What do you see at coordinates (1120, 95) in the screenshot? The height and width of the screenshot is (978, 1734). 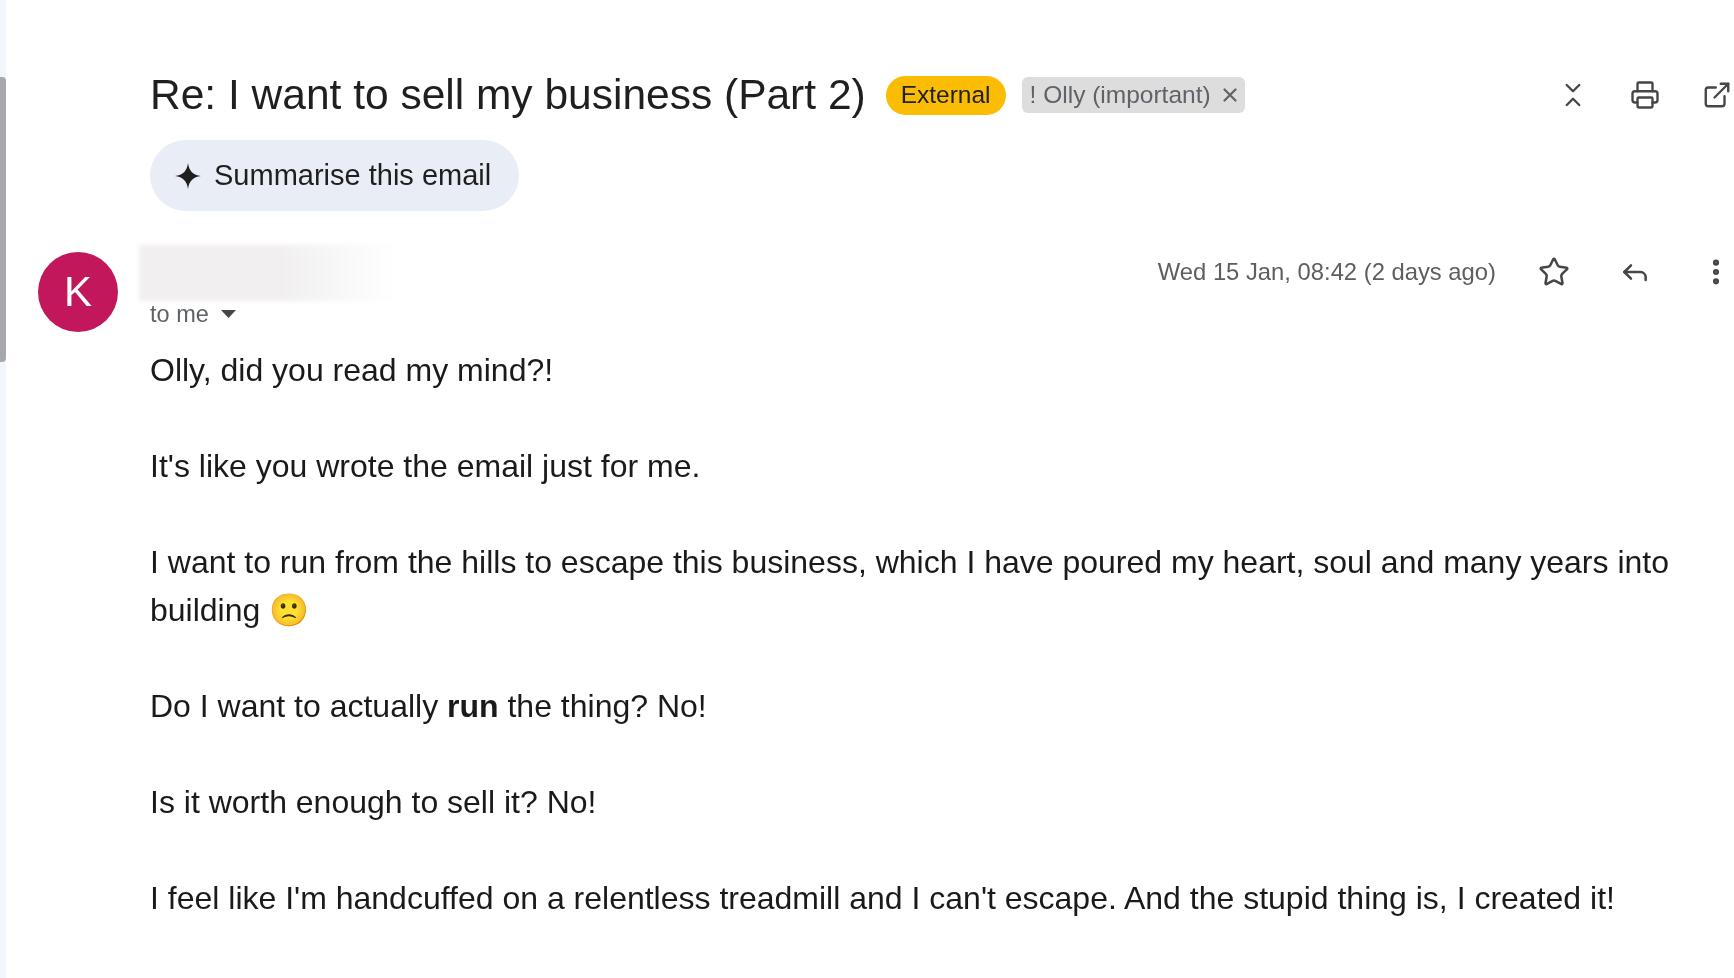 I see `label-name: ! Olly (important)` at bounding box center [1120, 95].